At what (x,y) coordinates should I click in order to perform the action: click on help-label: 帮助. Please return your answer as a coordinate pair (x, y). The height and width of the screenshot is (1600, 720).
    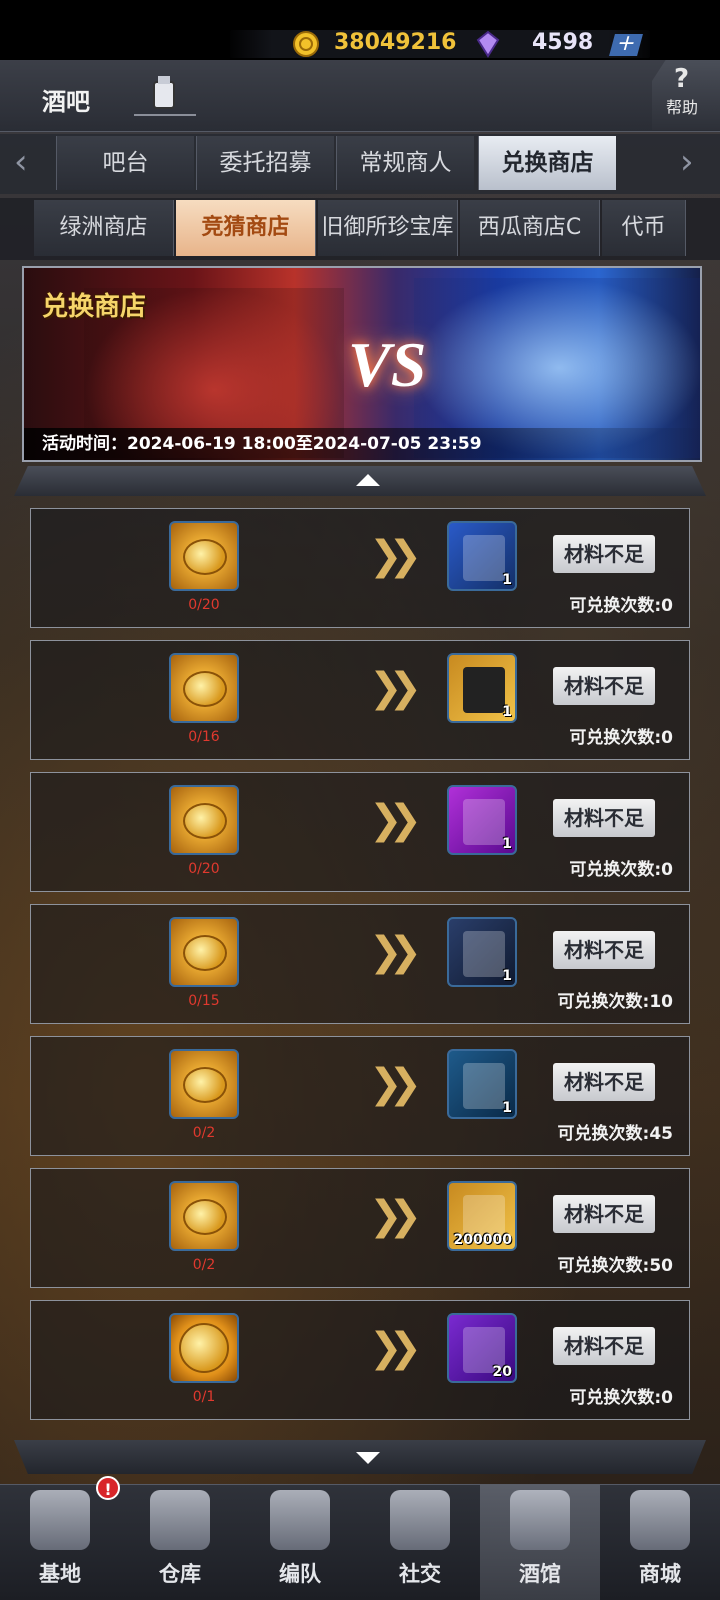
    Looking at the image, I should click on (682, 107).